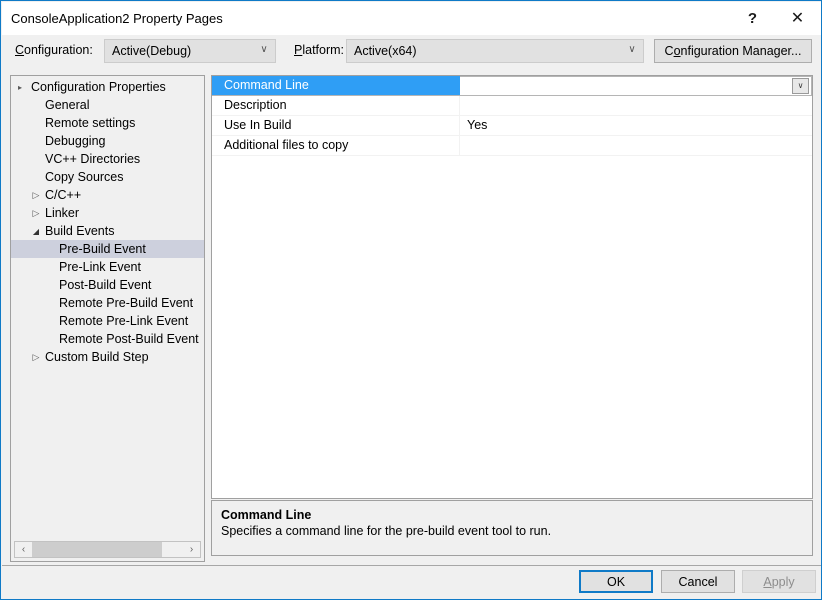 The image size is (822, 600). Describe the element at coordinates (698, 581) in the screenshot. I see `cancel-button: Cancel` at that location.